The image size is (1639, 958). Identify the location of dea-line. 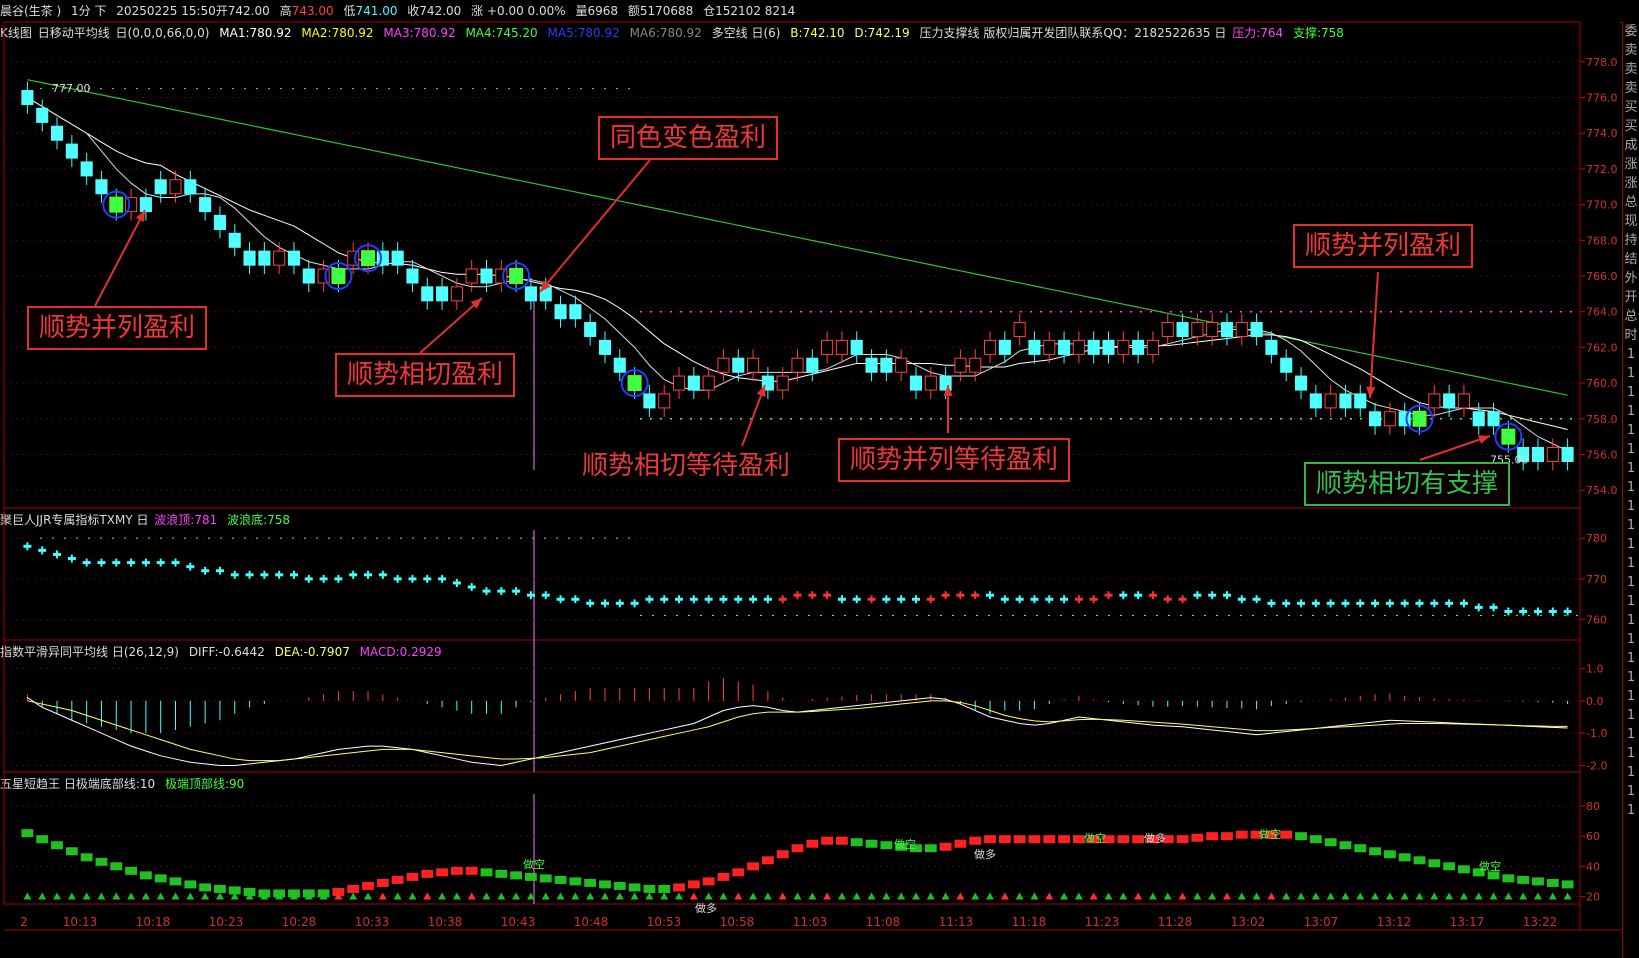
(797, 731).